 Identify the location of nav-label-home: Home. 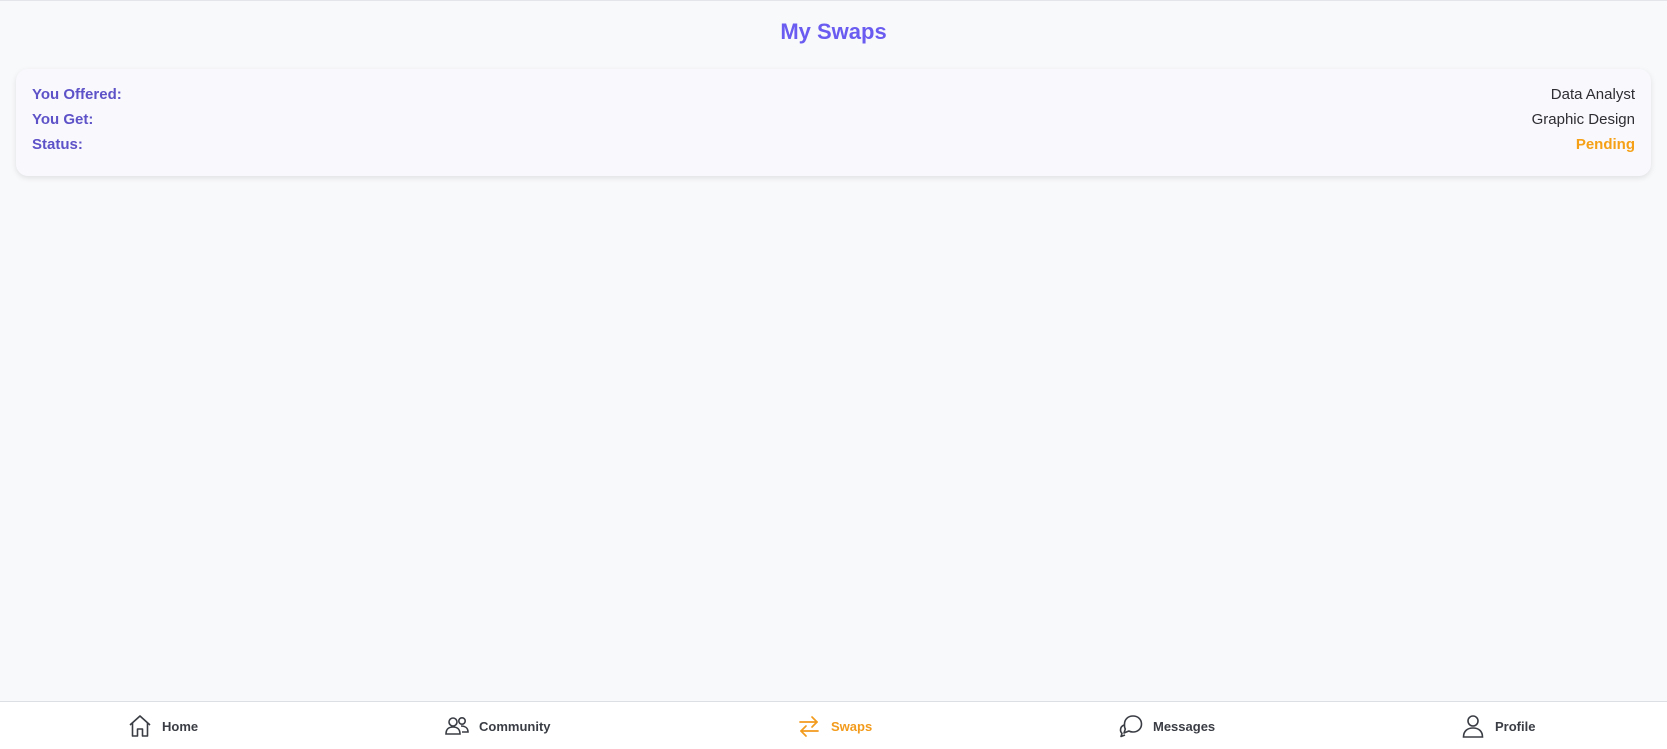
(180, 726).